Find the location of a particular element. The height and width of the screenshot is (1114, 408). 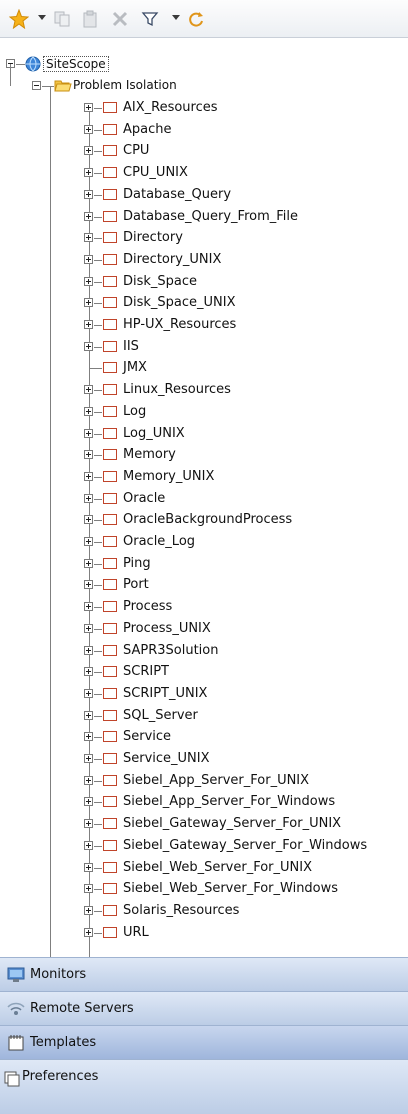

tree-item: Process_UNIX is located at coordinates (204, 629).